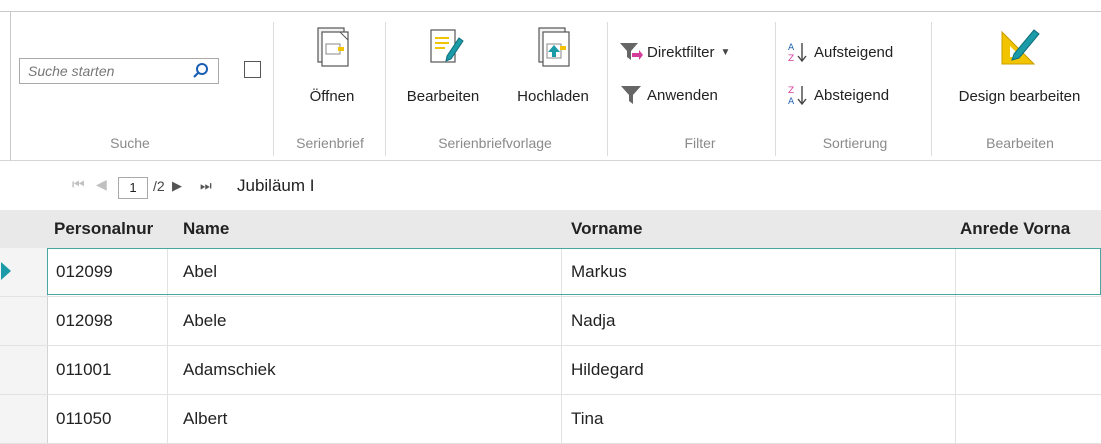  What do you see at coordinates (587, 419) in the screenshot?
I see `cell-vorname: Tina` at bounding box center [587, 419].